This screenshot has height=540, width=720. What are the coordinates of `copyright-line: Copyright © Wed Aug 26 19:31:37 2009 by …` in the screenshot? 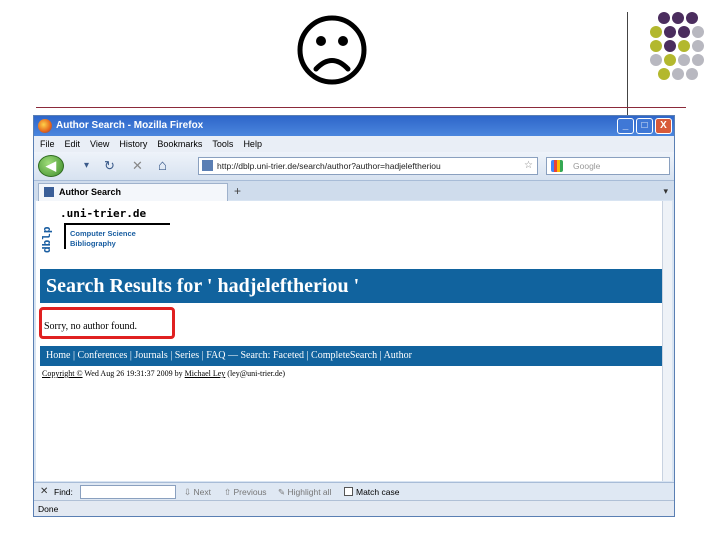 It's located at (163, 373).